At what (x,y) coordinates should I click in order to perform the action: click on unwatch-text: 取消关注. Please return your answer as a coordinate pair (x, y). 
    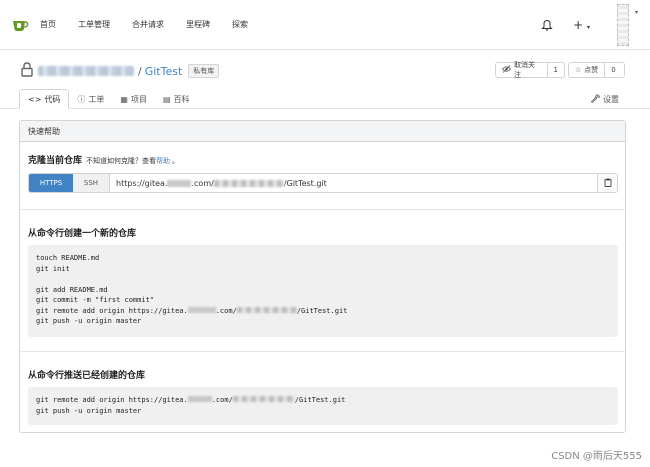
    Looking at the image, I should click on (524, 70).